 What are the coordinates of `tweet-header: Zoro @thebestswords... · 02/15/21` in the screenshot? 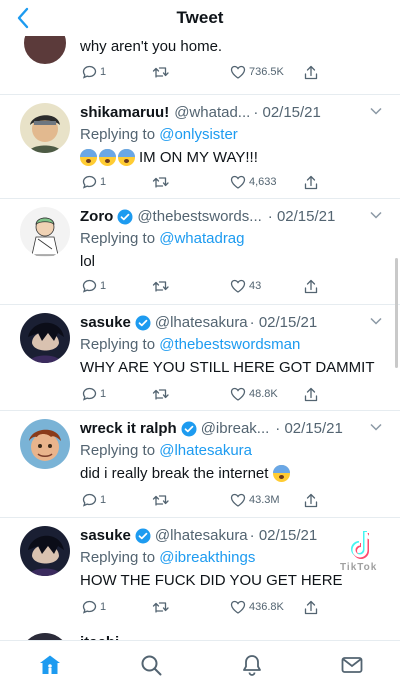 It's located at (230, 216).